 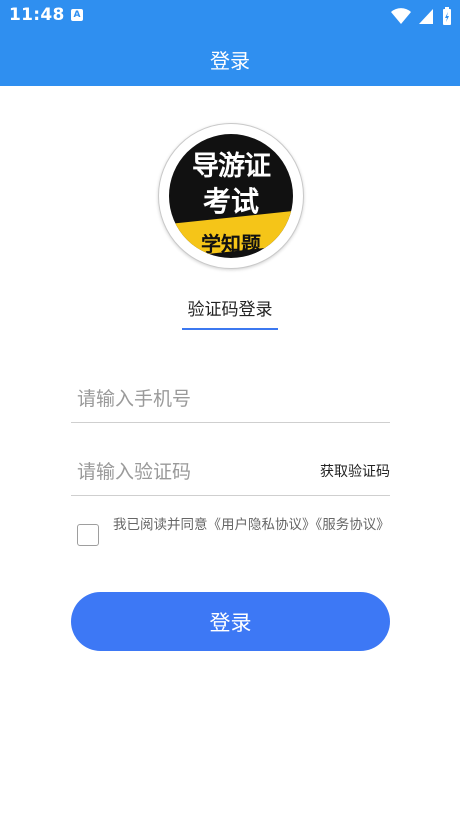 I want to click on tab-active-underline, so click(x=230, y=329).